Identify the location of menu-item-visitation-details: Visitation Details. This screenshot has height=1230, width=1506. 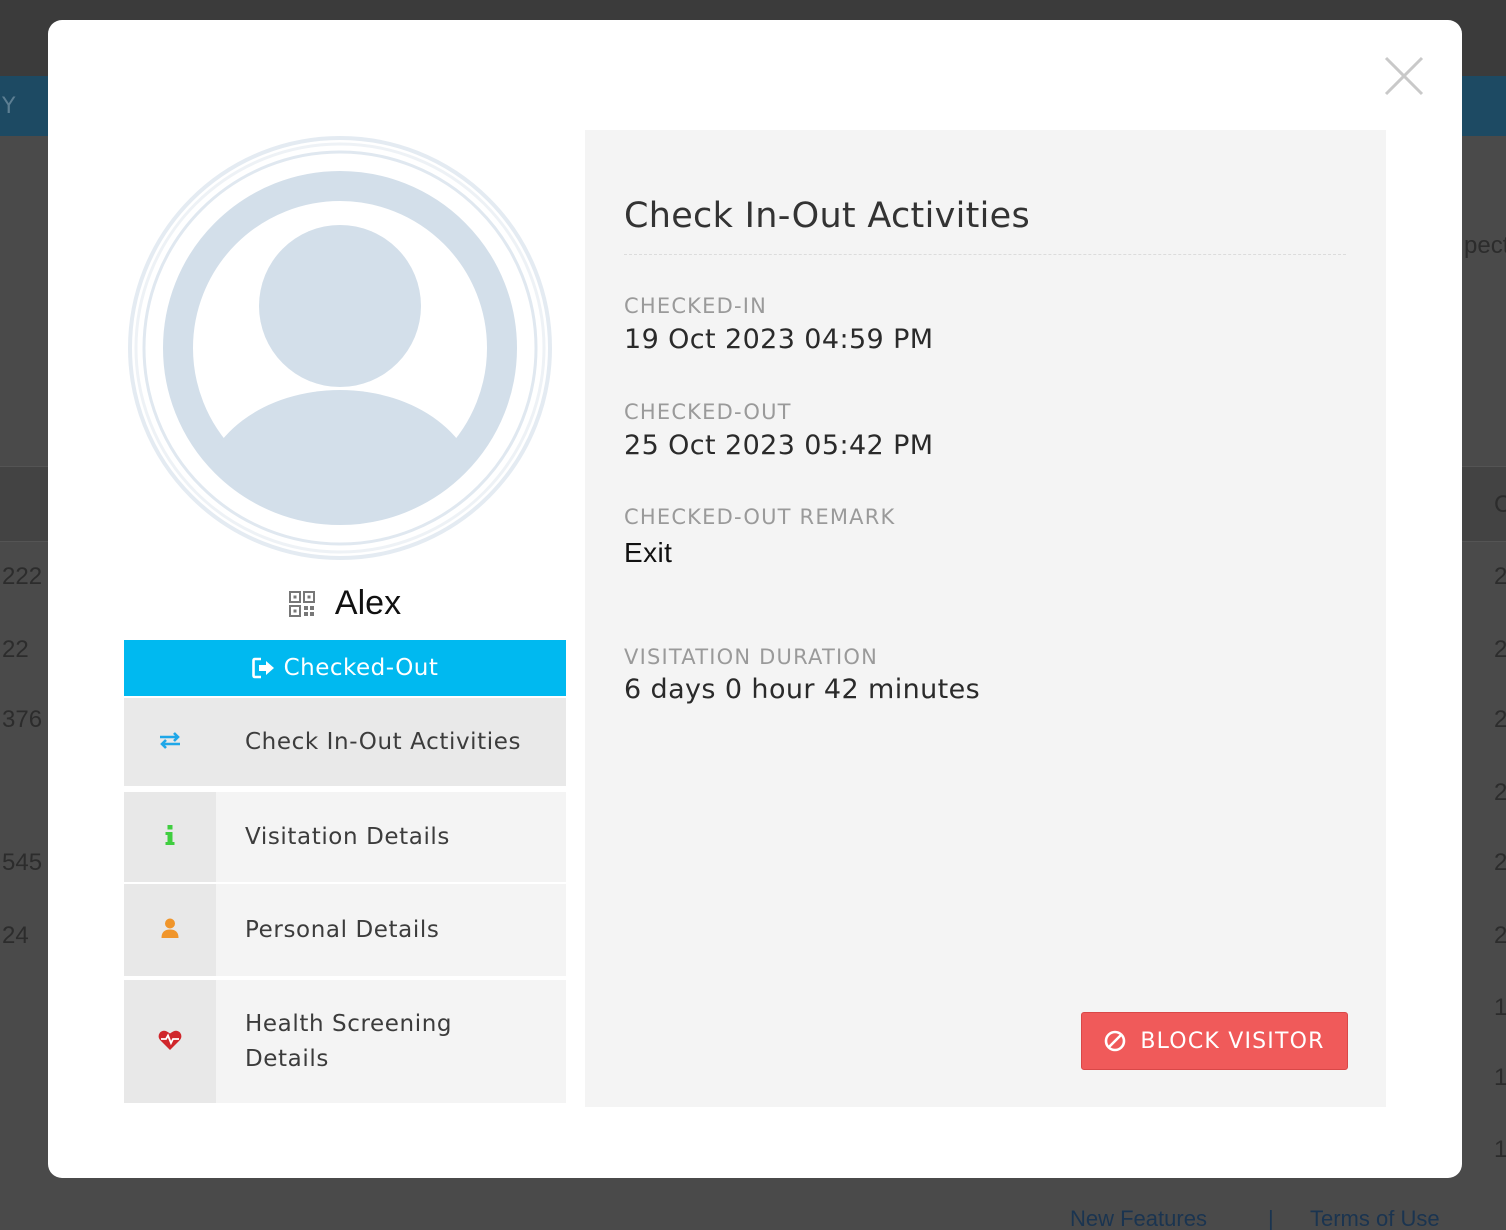
(345, 837).